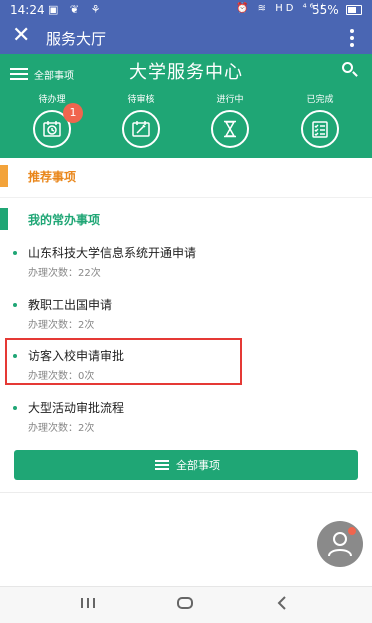 The width and height of the screenshot is (372, 623). Describe the element at coordinates (76, 9) in the screenshot. I see `notification-icons: ▣ ❦ ⚘` at that location.